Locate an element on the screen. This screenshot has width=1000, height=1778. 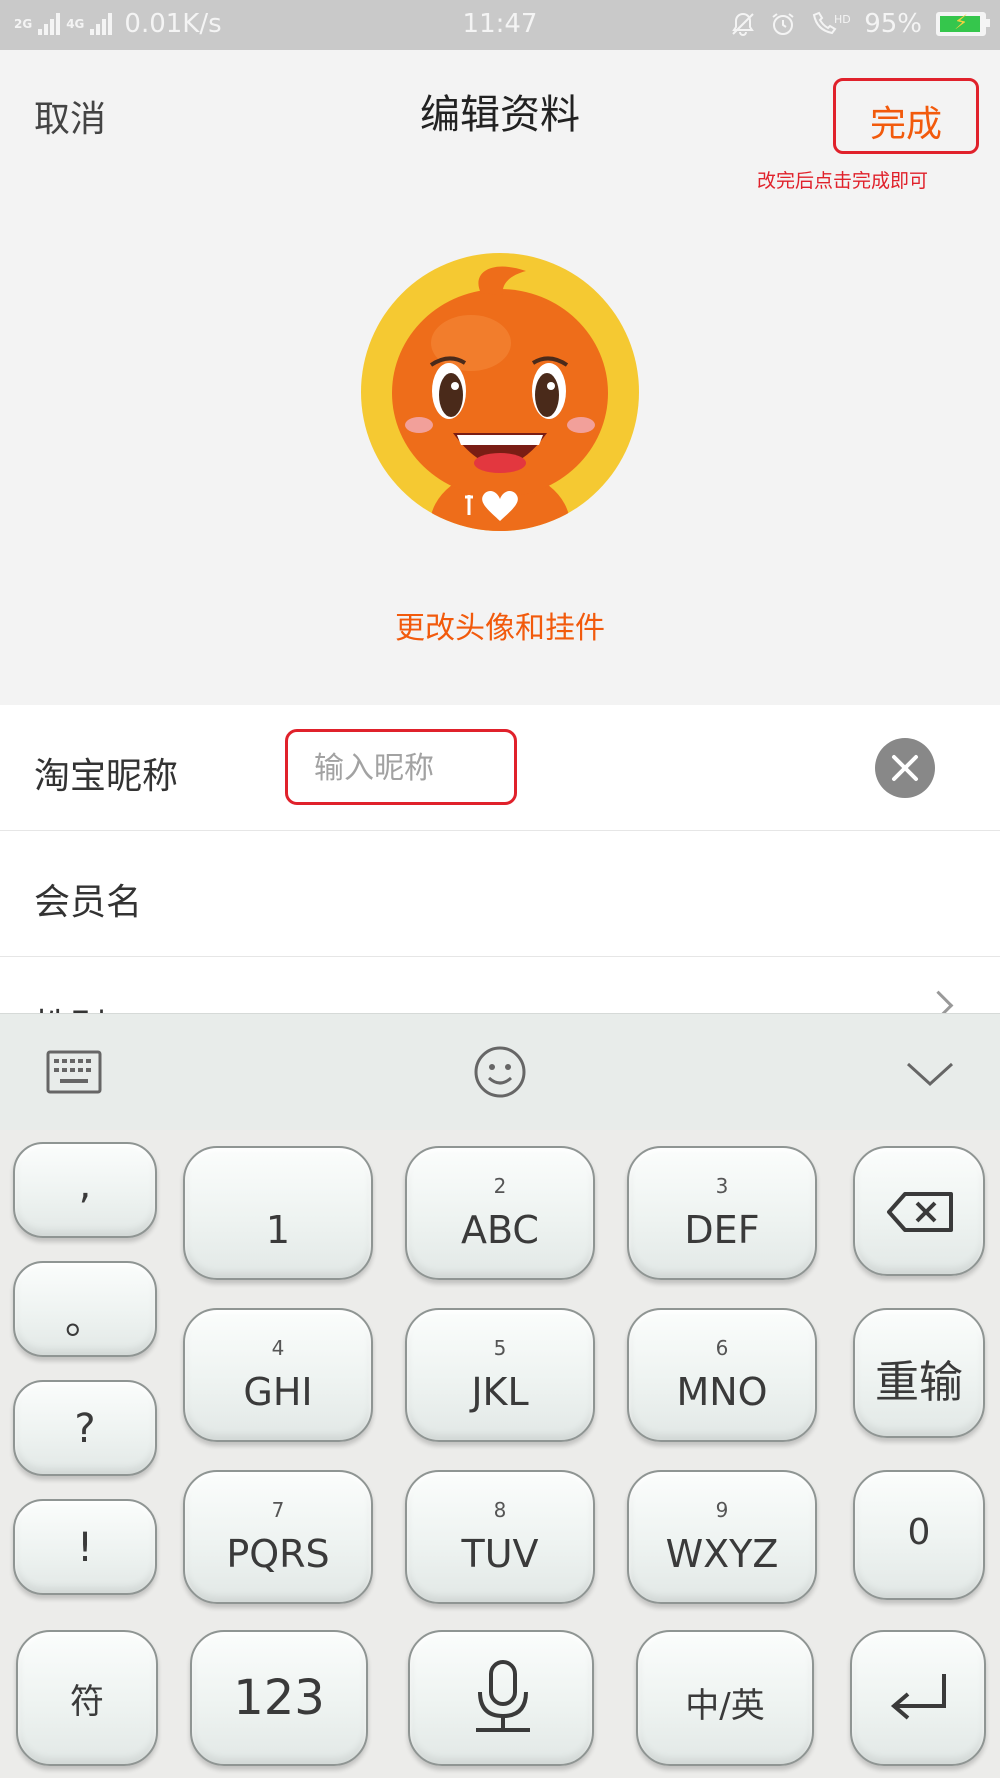
emoji-icon is located at coordinates (500, 1072).